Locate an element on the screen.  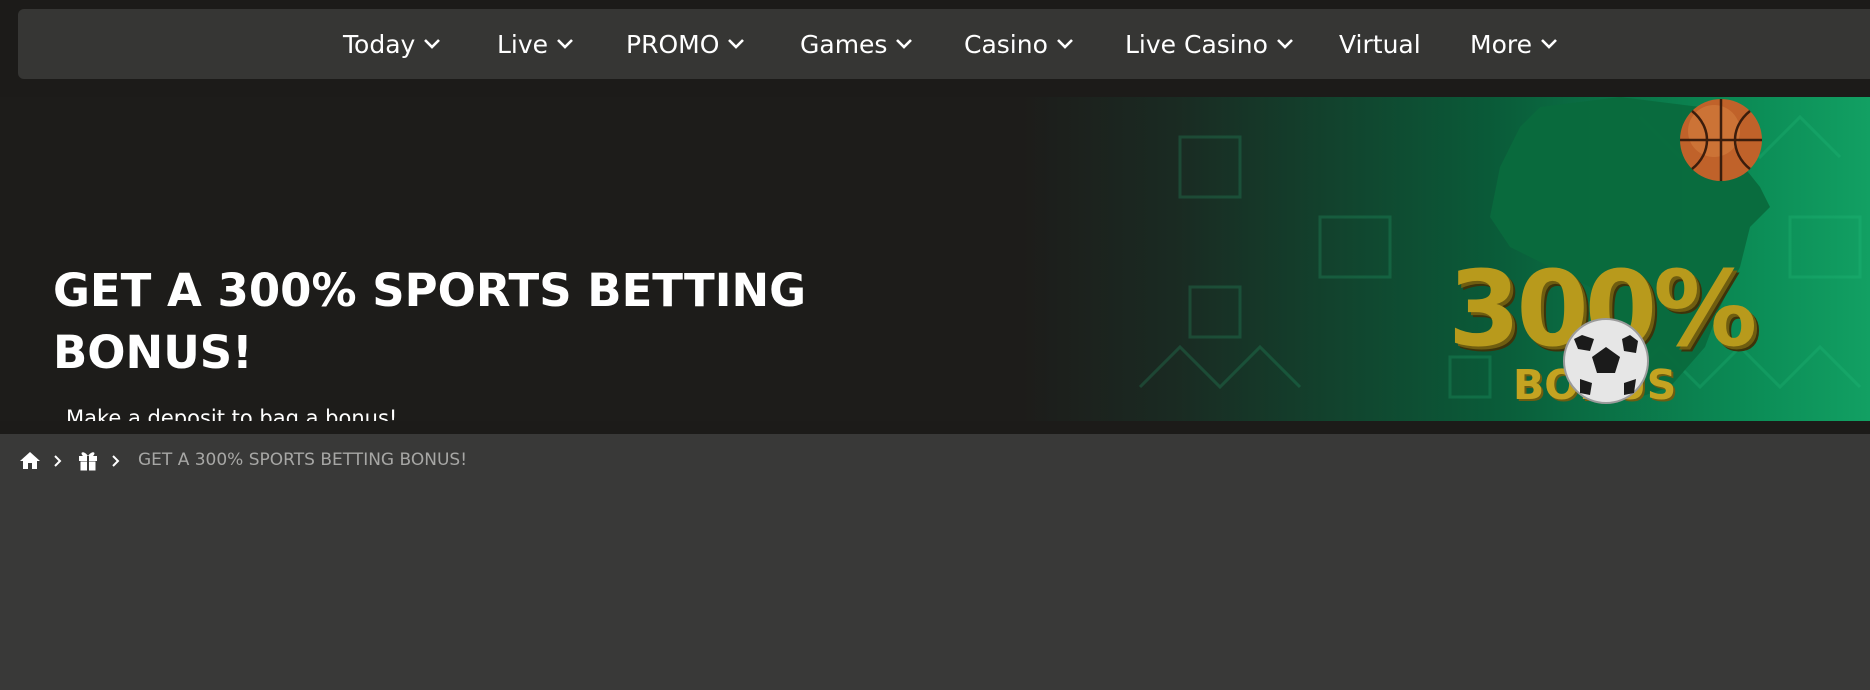
breadcrumb-current: GET A 300% SPORTS BETTING BONUS! is located at coordinates (303, 460).